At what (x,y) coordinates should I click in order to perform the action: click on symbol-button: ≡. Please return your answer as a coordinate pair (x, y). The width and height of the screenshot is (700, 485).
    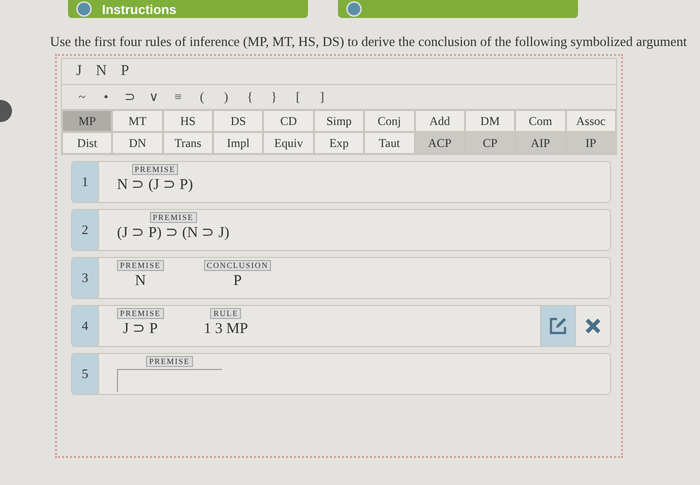
    Looking at the image, I should click on (178, 97).